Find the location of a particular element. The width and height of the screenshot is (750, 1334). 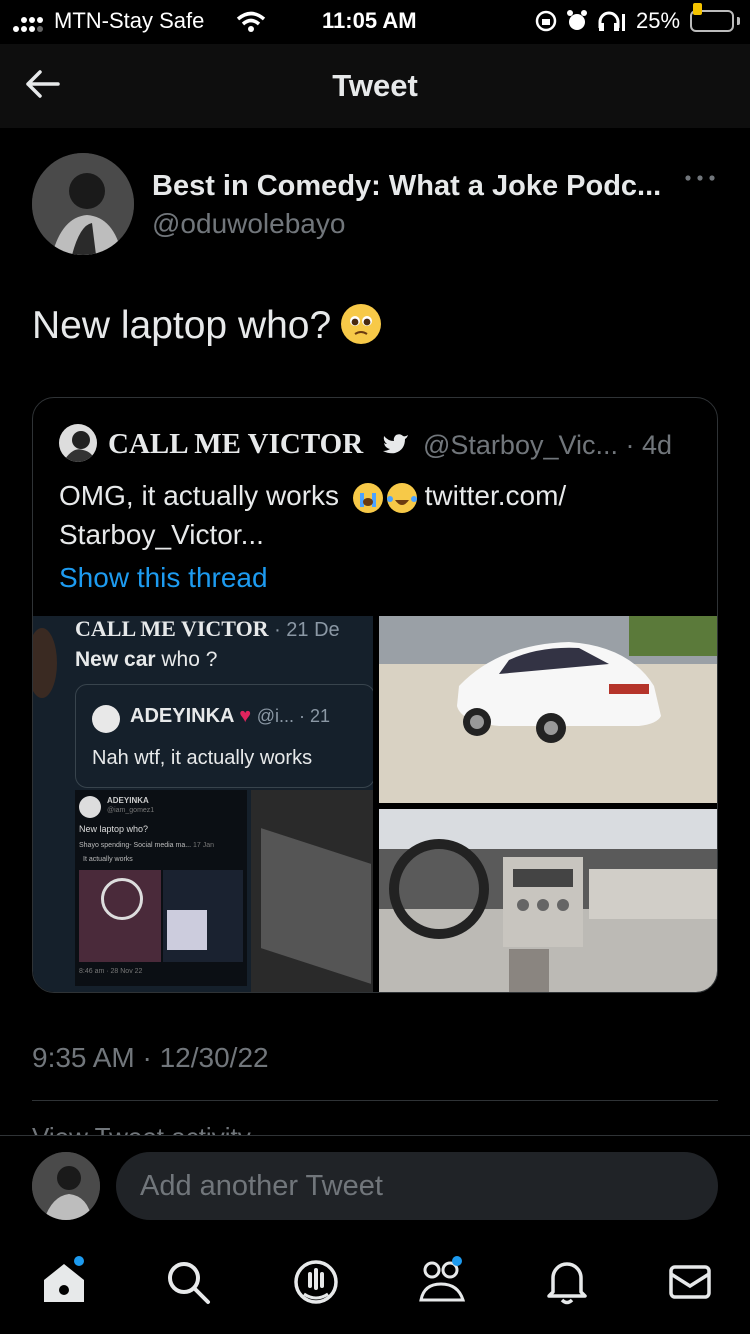

page-title: Tweet is located at coordinates (375, 85).